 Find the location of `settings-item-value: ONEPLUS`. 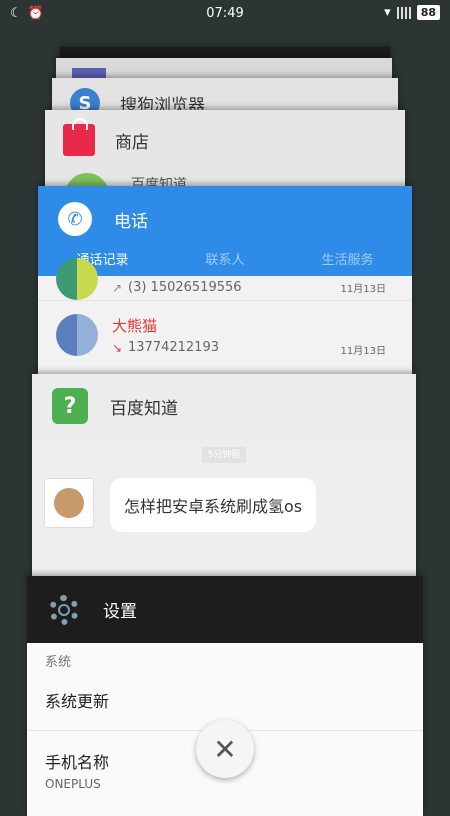

settings-item-value: ONEPLUS is located at coordinates (73, 784).